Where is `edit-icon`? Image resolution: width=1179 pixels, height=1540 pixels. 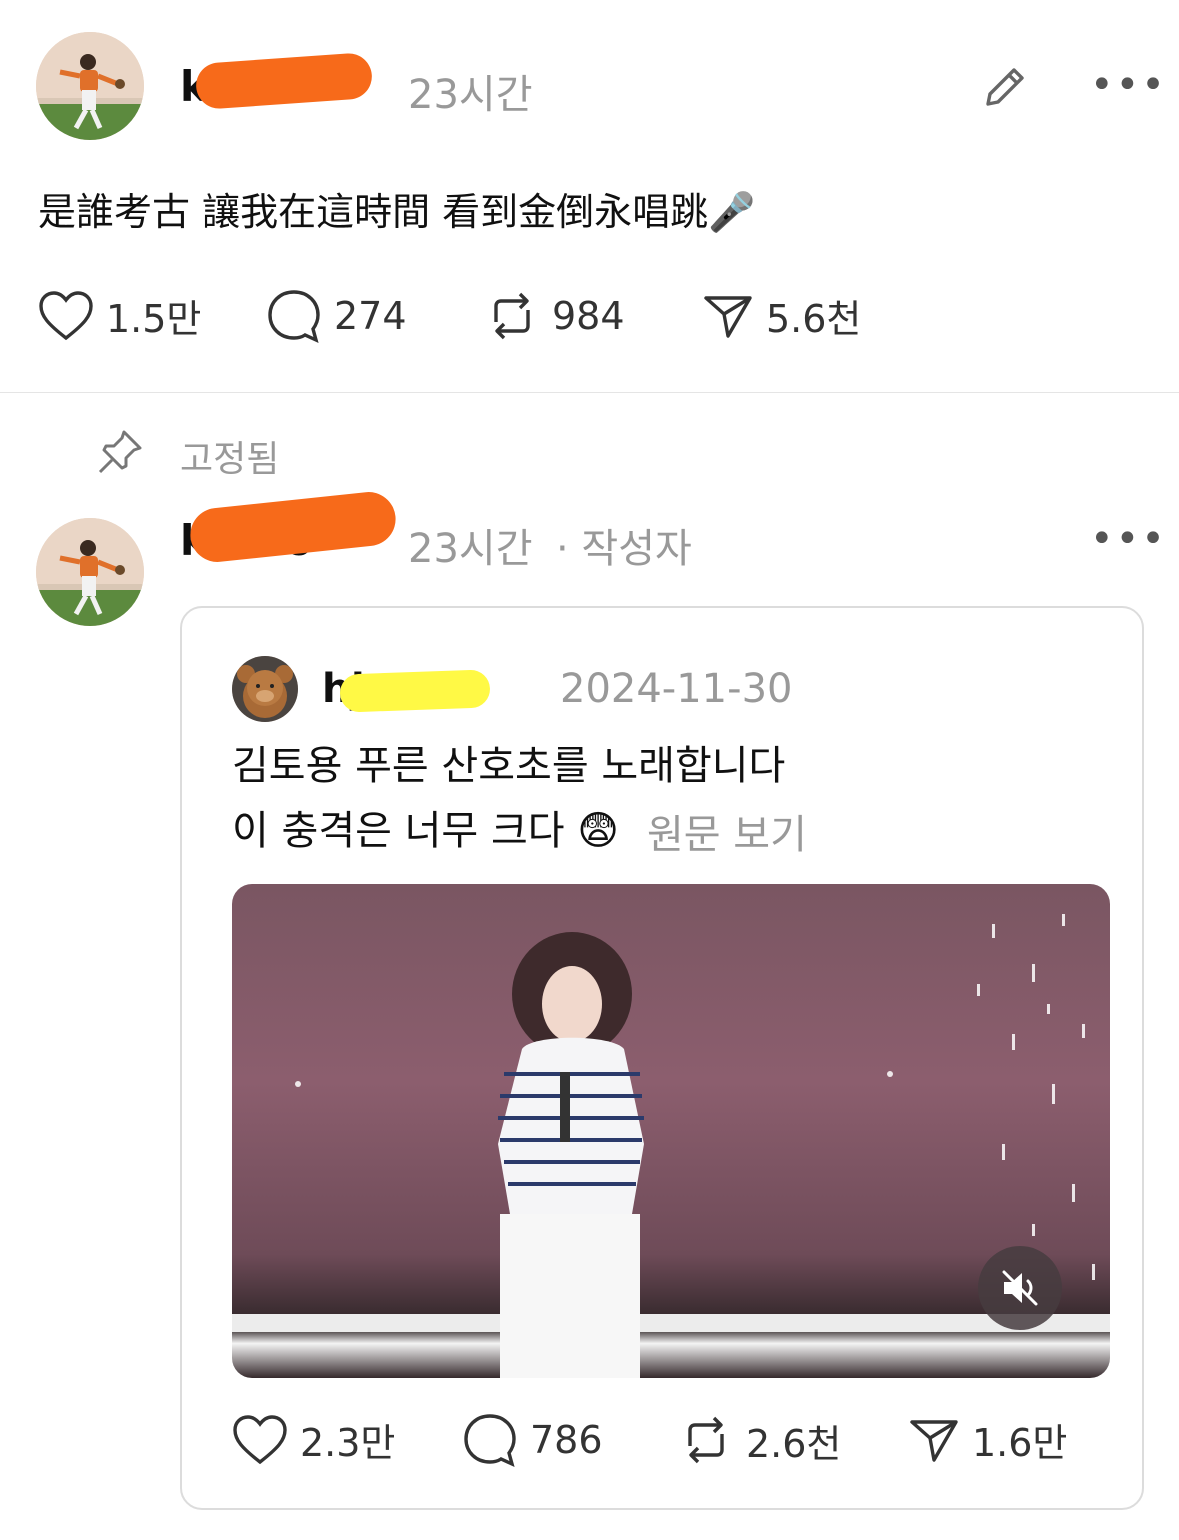
edit-icon is located at coordinates (1005, 89).